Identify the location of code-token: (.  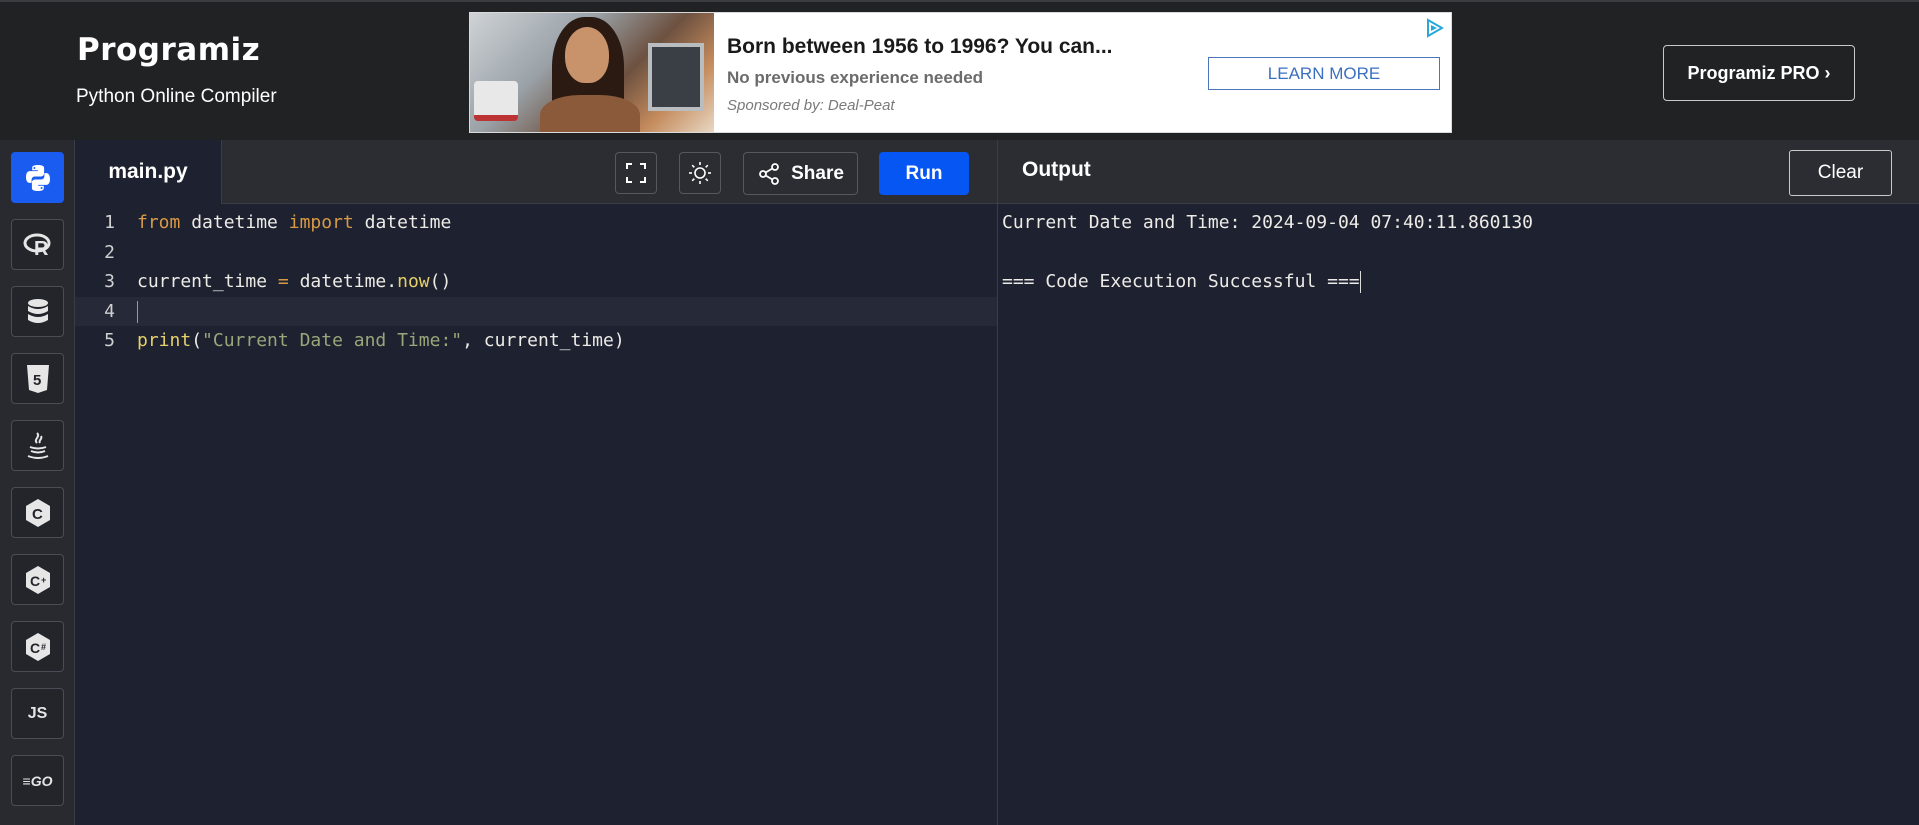
(197, 340).